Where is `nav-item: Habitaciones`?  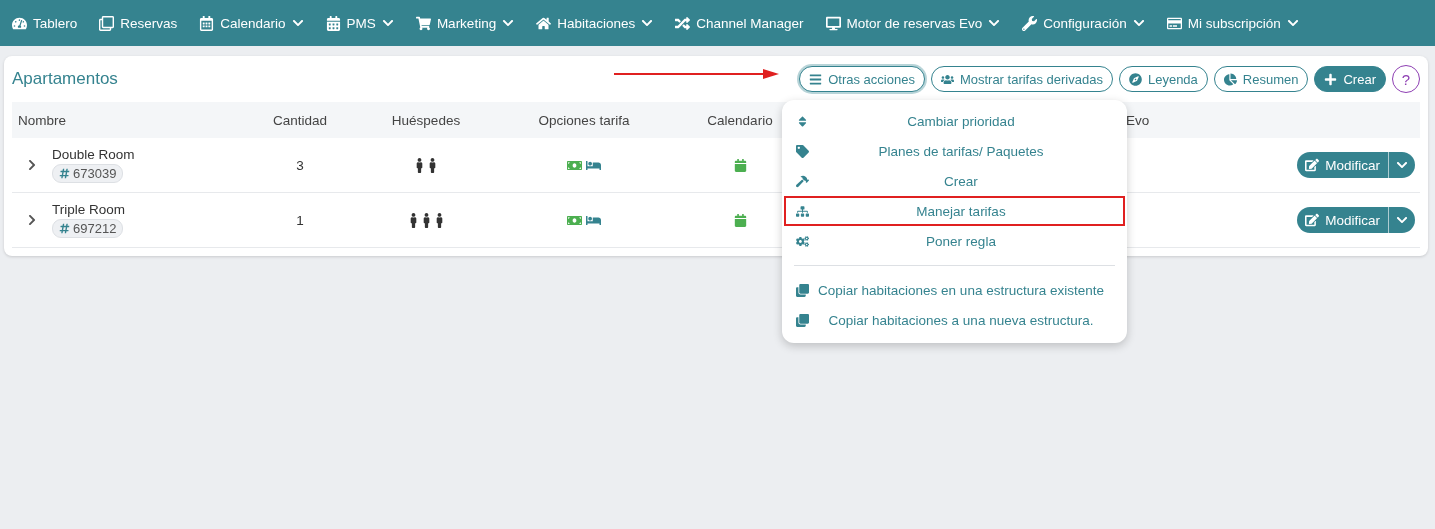
nav-item: Habitaciones is located at coordinates (600, 23).